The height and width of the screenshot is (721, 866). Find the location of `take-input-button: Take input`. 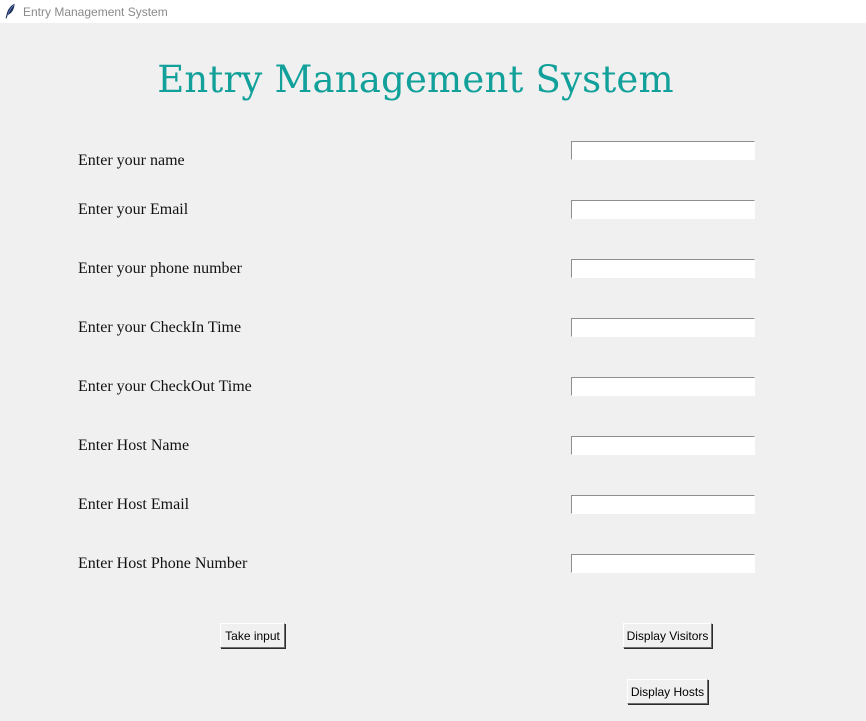

take-input-button: Take input is located at coordinates (252, 635).